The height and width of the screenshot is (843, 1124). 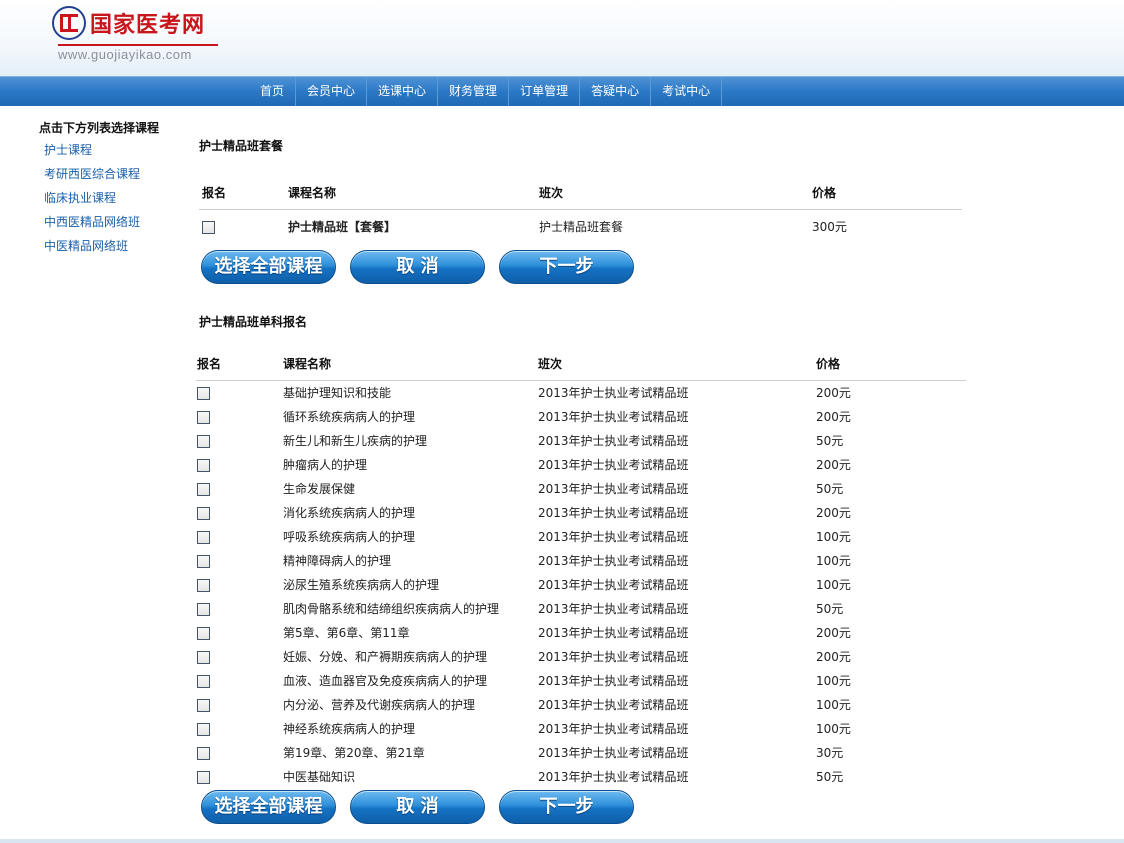 What do you see at coordinates (209, 364) in the screenshot?
I see `header-enroll: 报名` at bounding box center [209, 364].